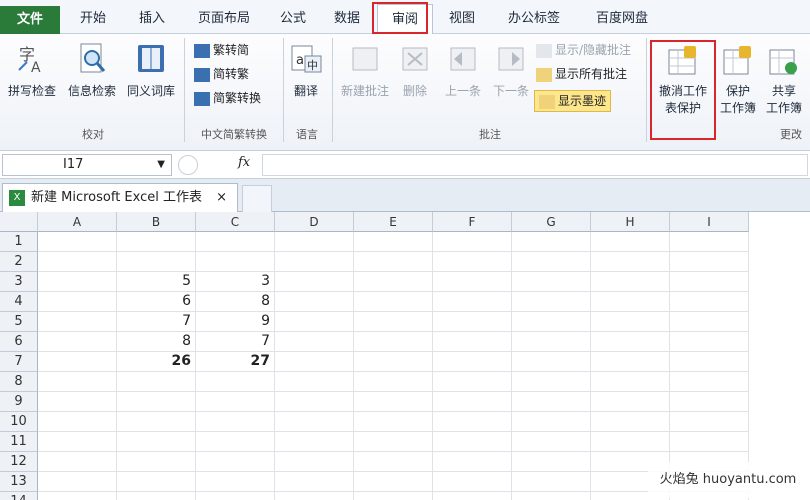 This screenshot has height=500, width=810. Describe the element at coordinates (77, 242) in the screenshot. I see `cell-A1` at that location.